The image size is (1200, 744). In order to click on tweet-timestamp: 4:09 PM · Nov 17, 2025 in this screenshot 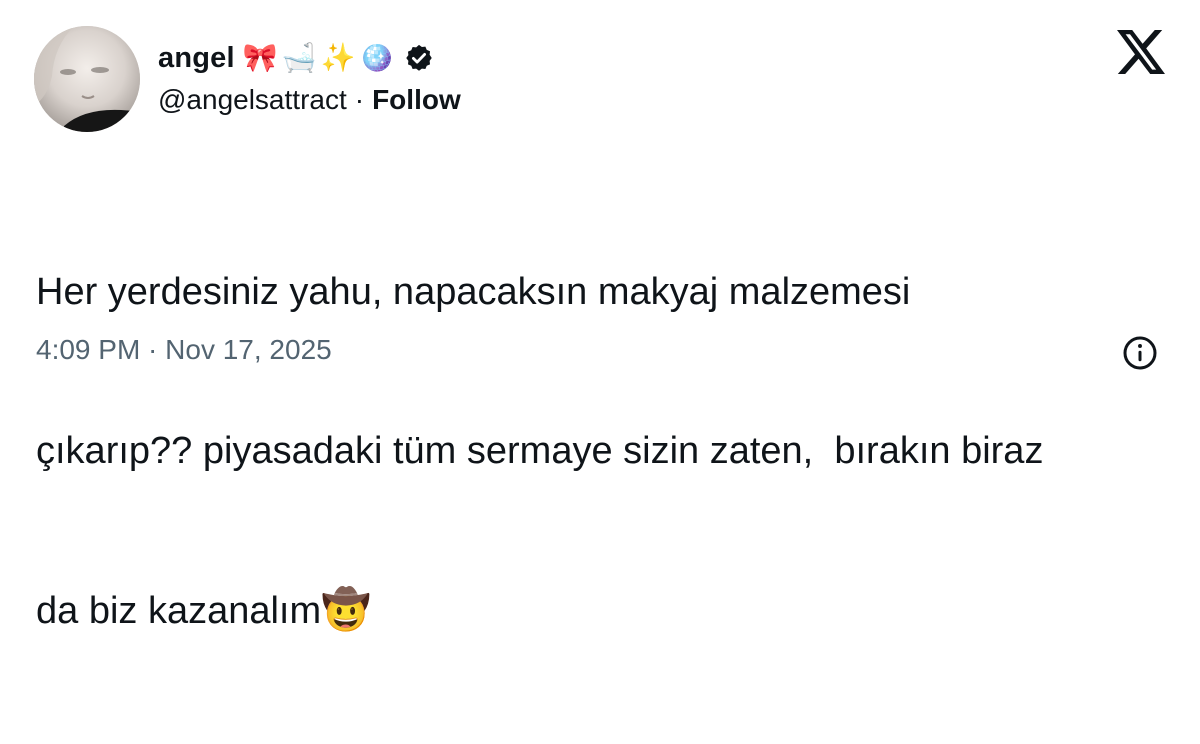, I will do `click(184, 350)`.